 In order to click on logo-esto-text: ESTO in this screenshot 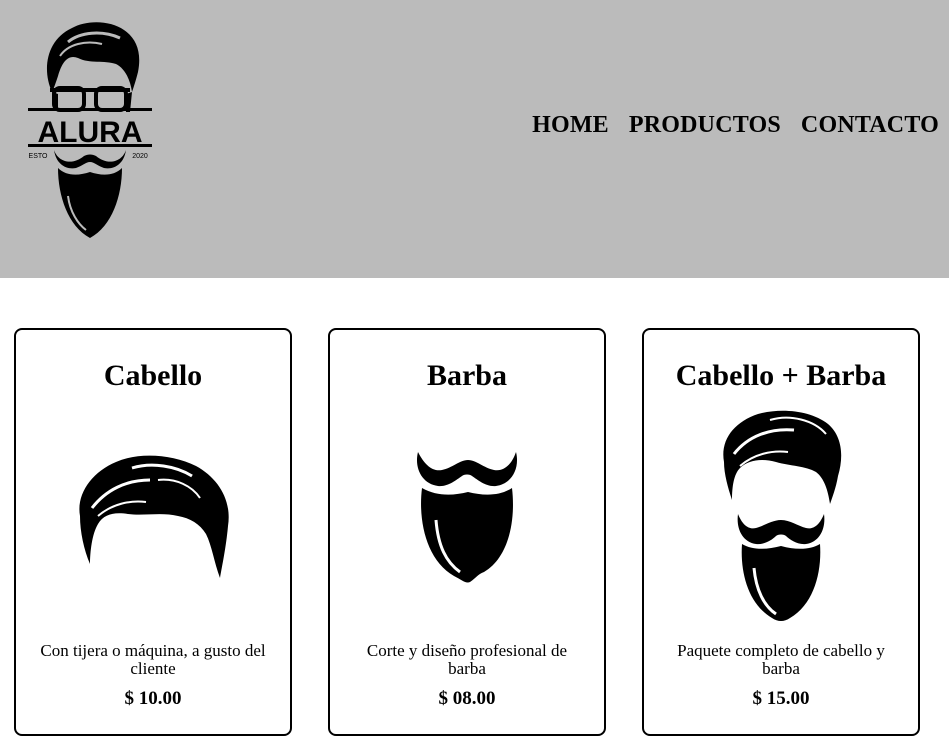, I will do `click(38, 156)`.